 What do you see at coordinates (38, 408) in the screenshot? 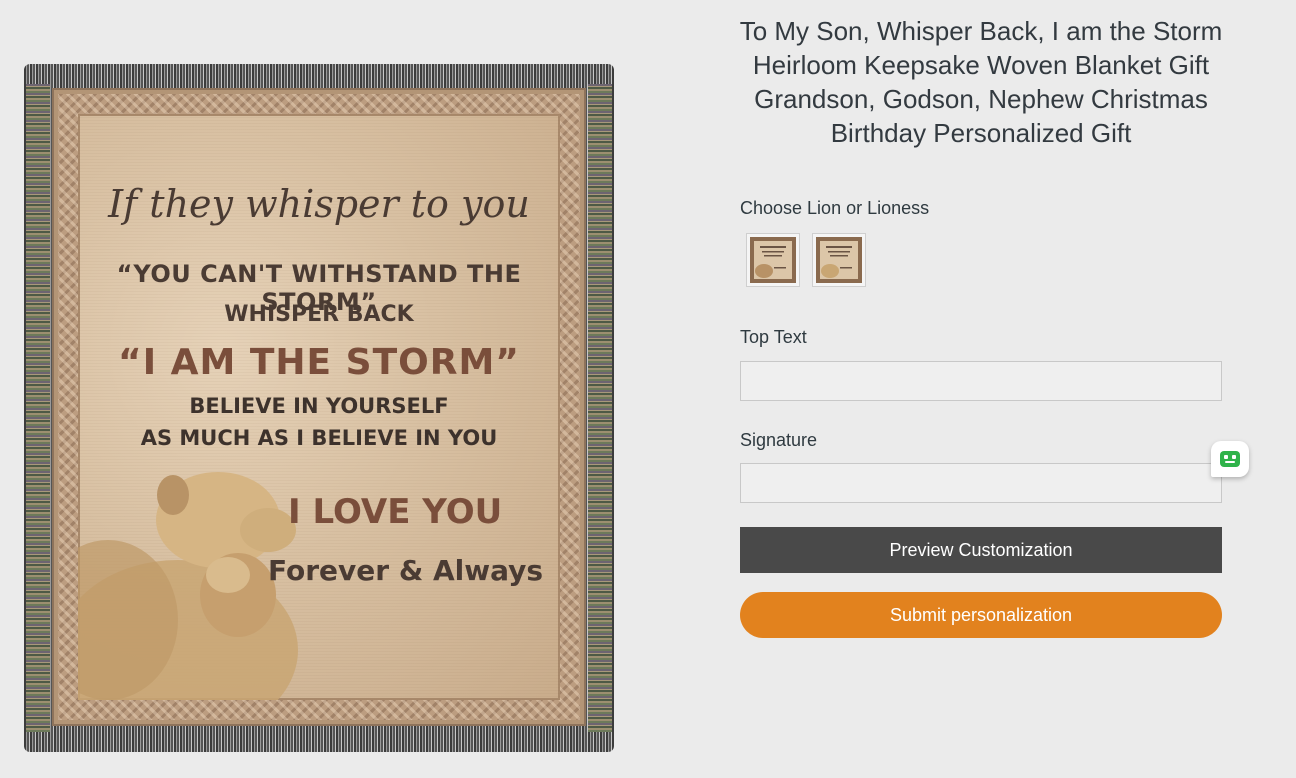
I see `blanket-fringe-left` at bounding box center [38, 408].